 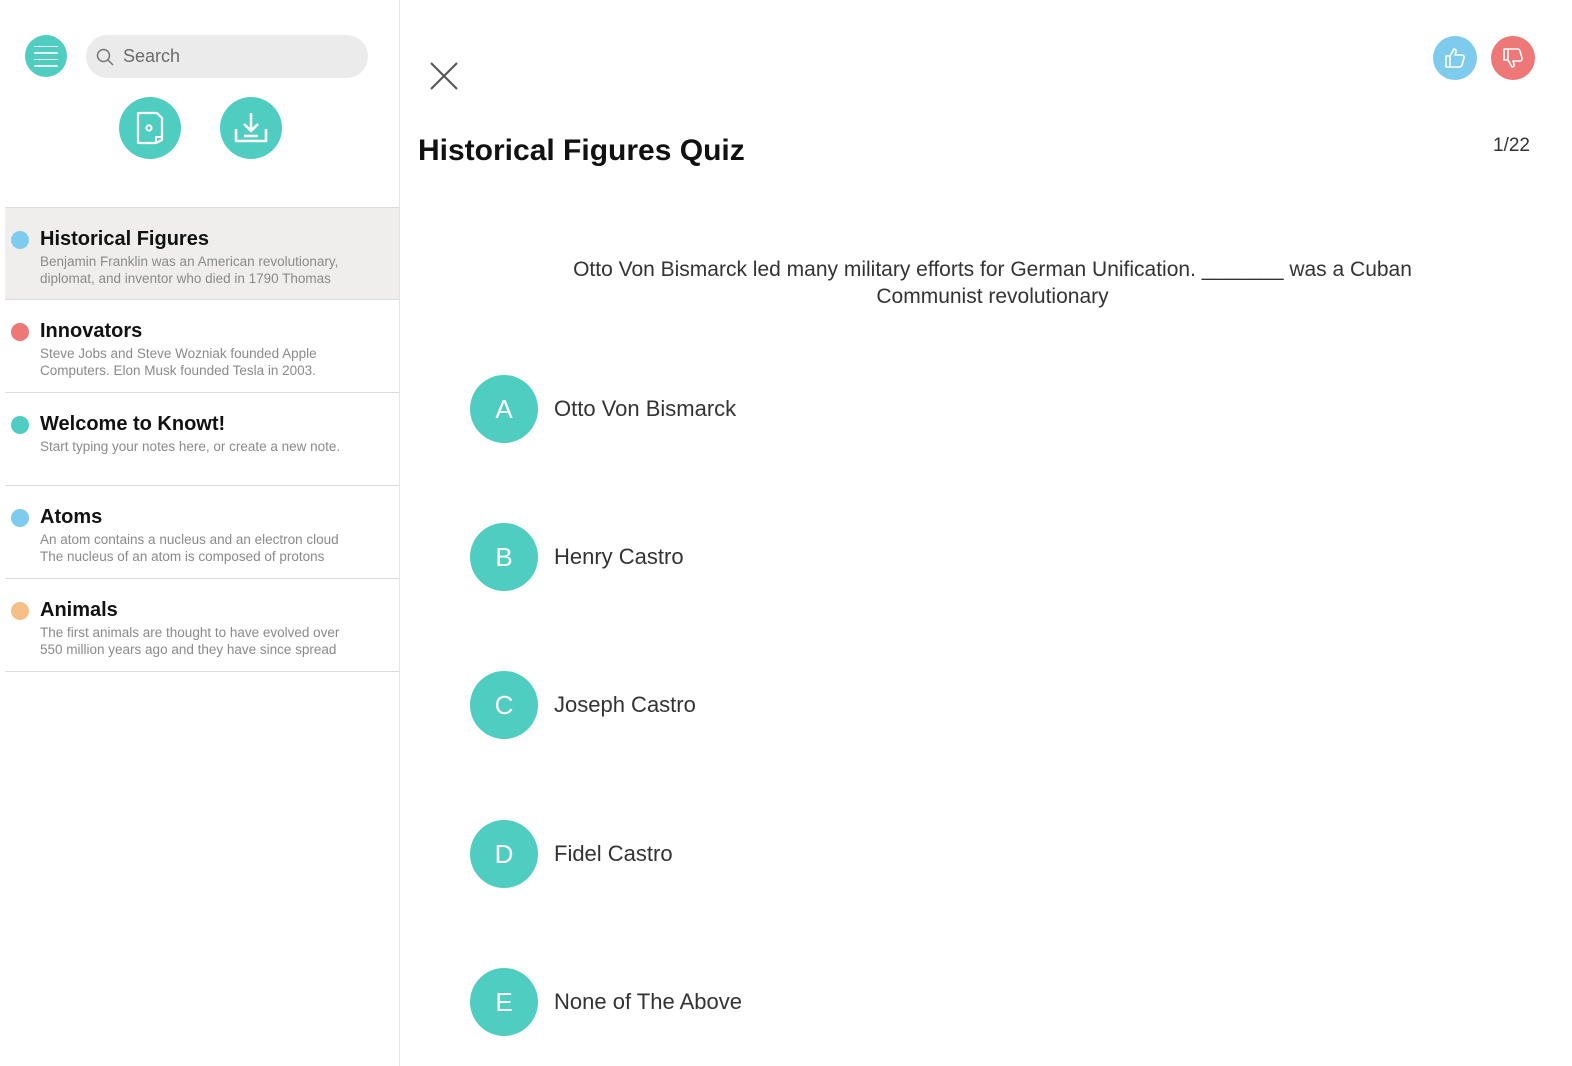 I want to click on option-label: None of The Above, so click(x=648, y=1001).